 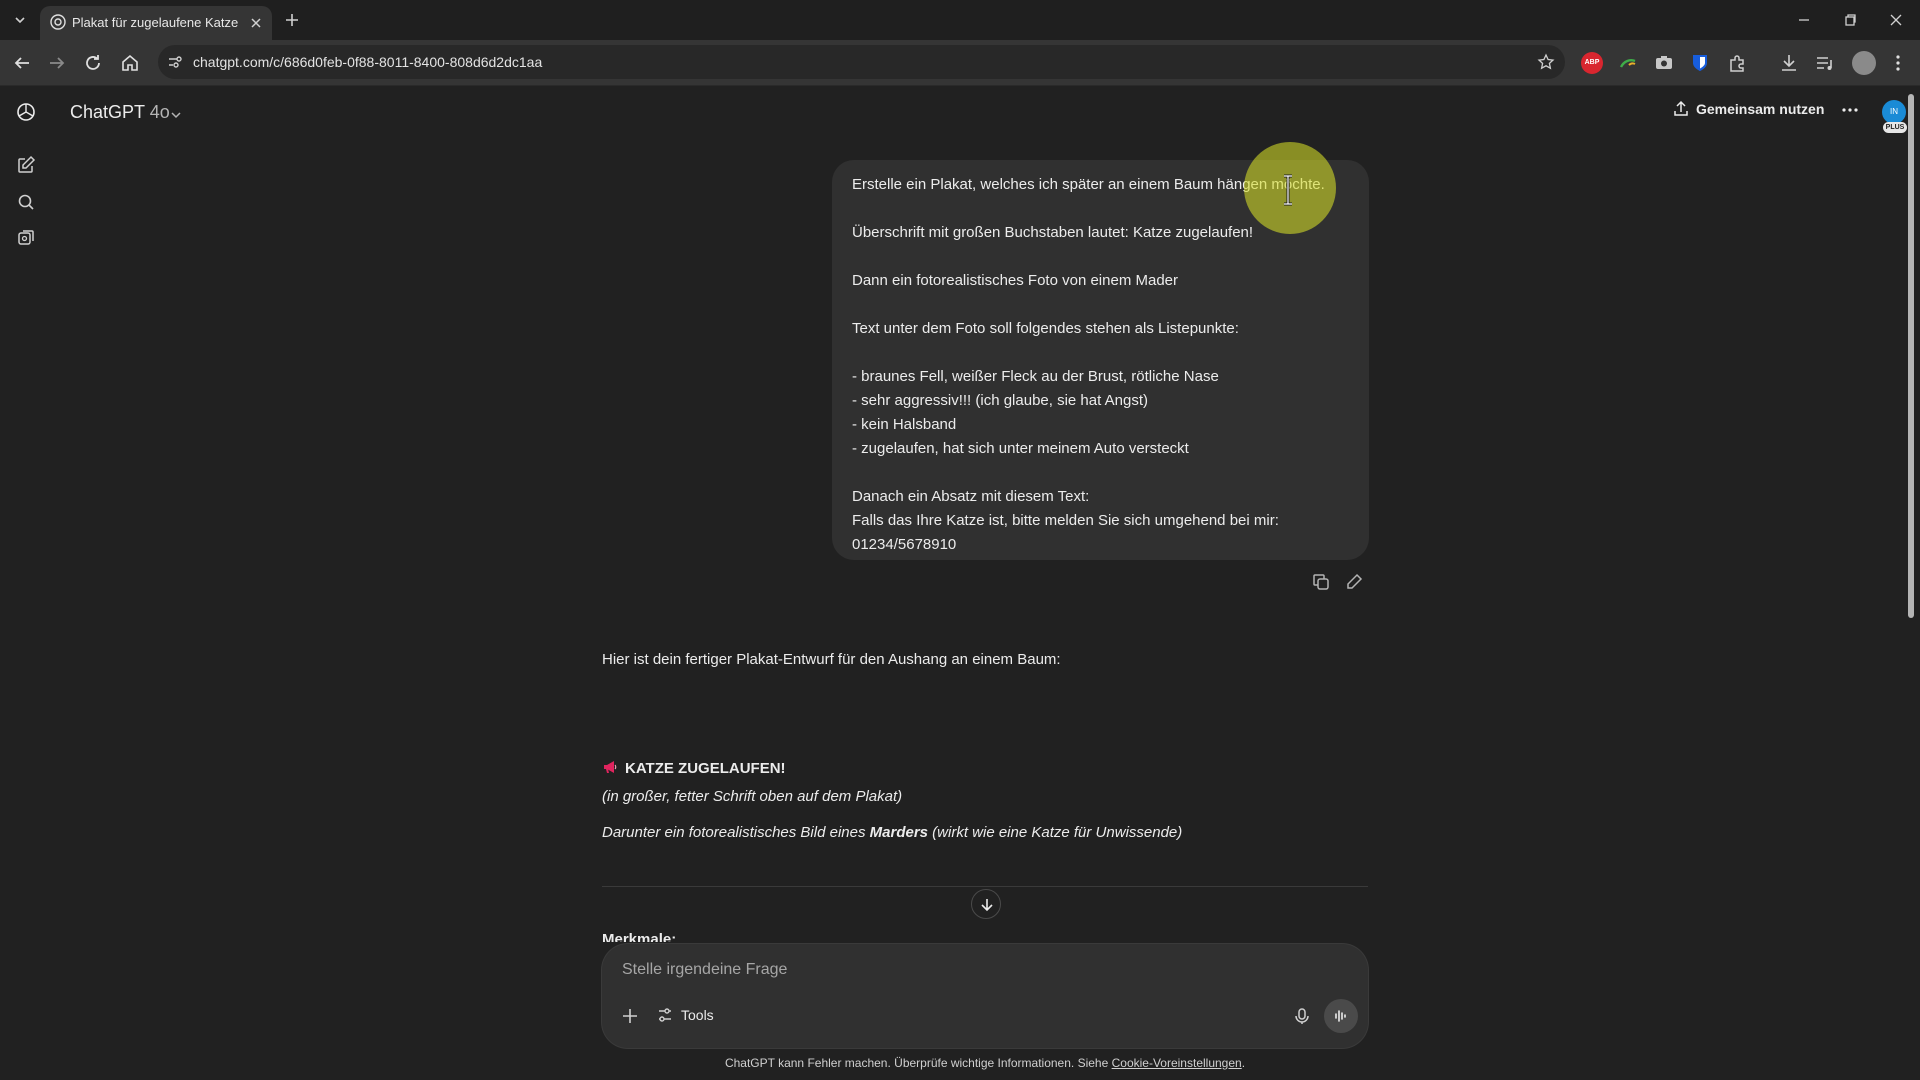 What do you see at coordinates (130, 63) in the screenshot?
I see `home-icon` at bounding box center [130, 63].